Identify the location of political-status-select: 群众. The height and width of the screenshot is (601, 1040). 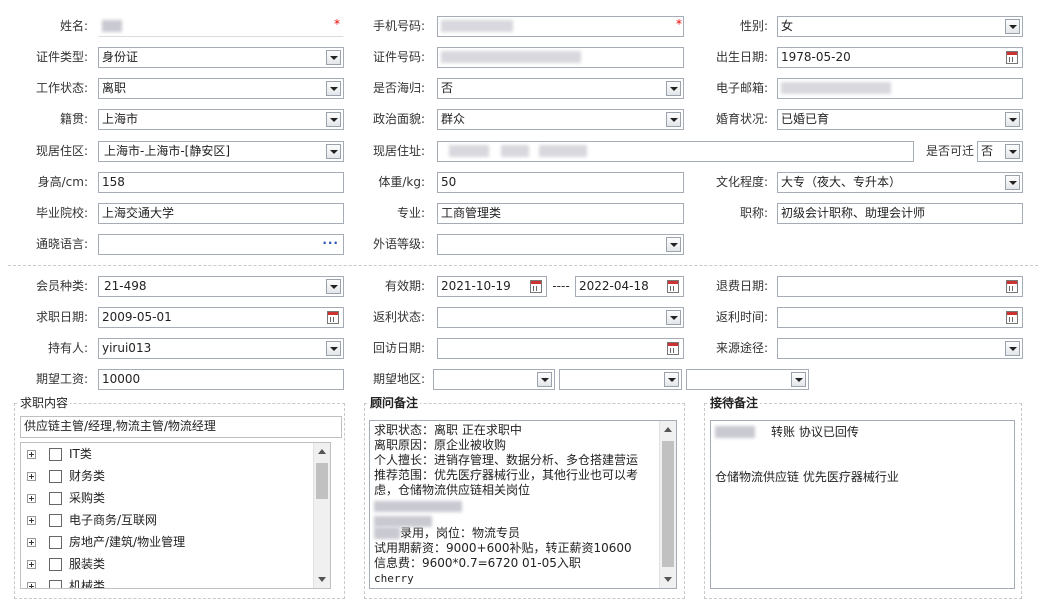
(560, 119).